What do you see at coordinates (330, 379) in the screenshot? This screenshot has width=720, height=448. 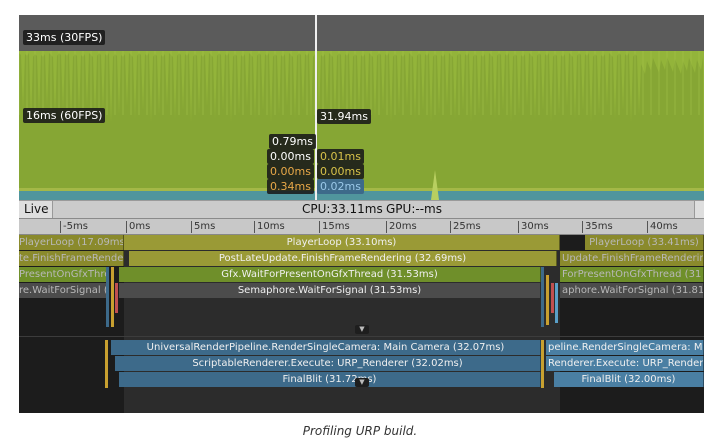 I see `marker-finalblit: FinalBlit (31.72ms)` at bounding box center [330, 379].